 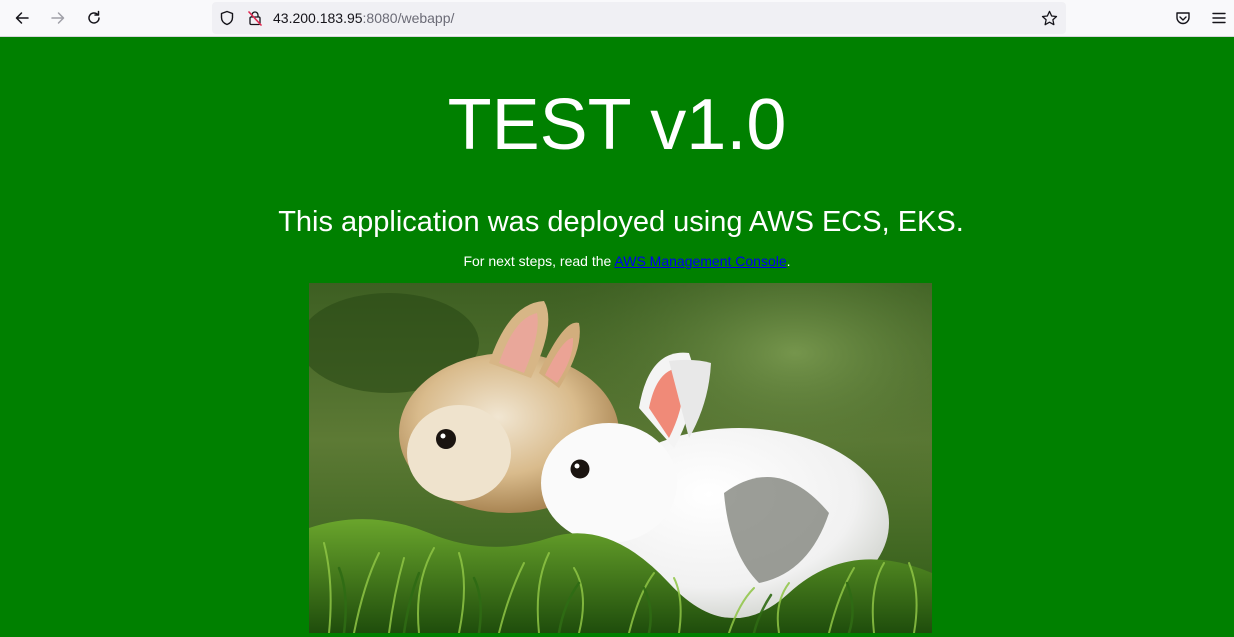 I want to click on hamburger-menu-icon, so click(x=1219, y=18).